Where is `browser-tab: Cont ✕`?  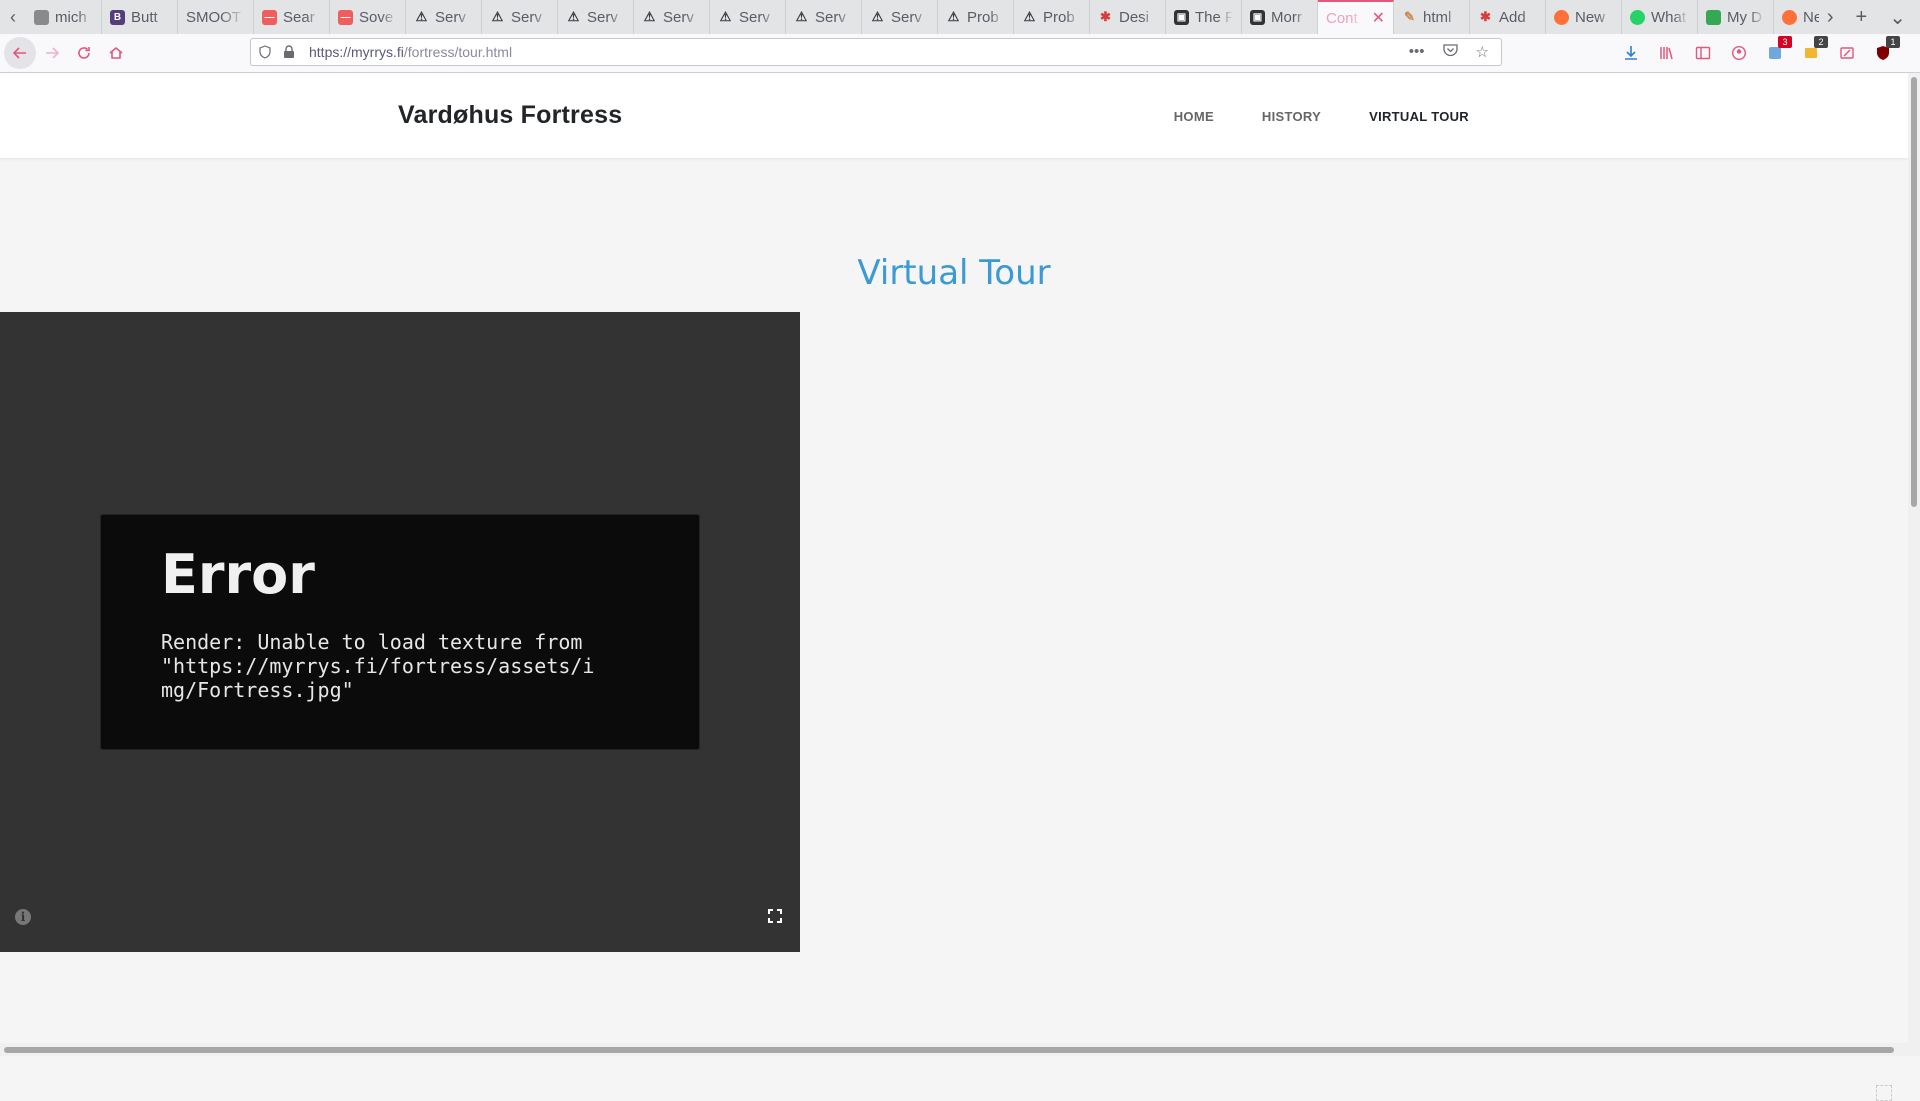
browser-tab: Cont ✕ is located at coordinates (1356, 17).